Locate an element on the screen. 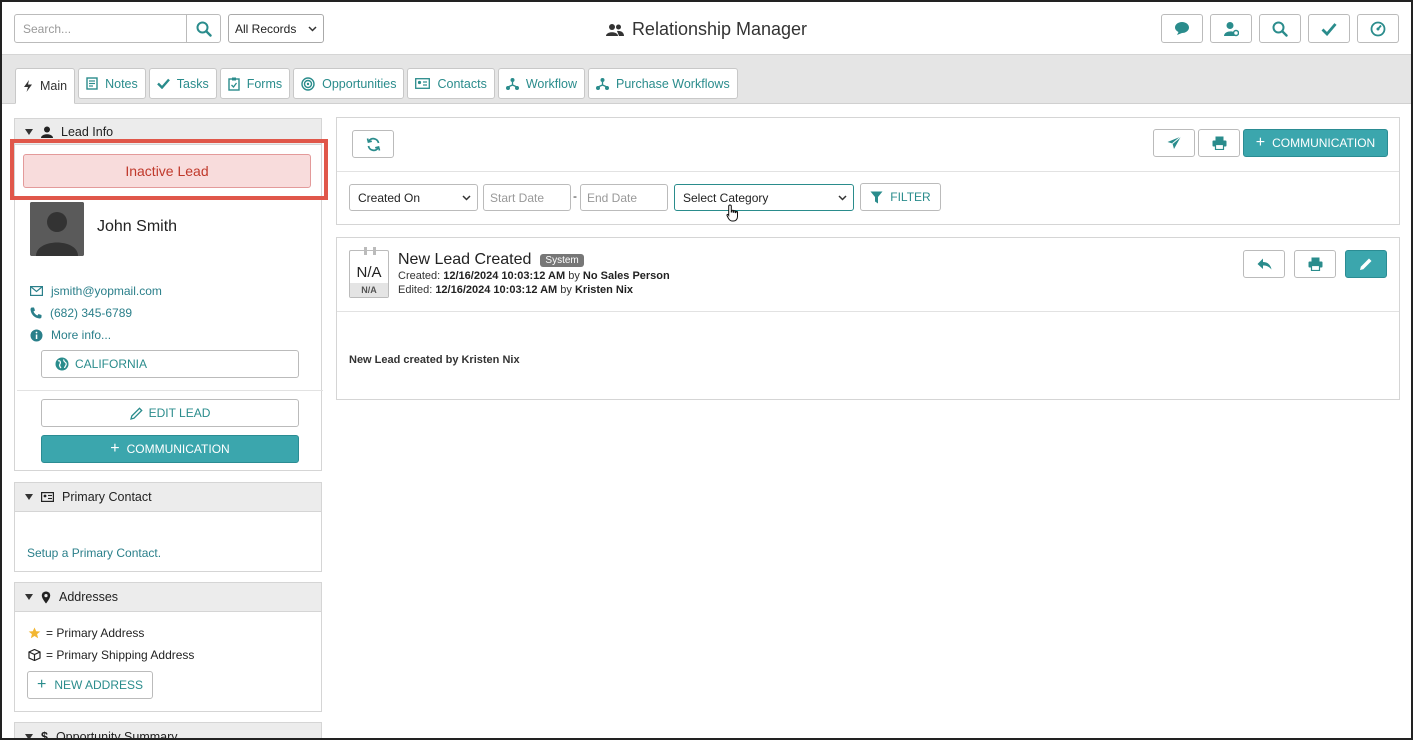  system-badge: System is located at coordinates (562, 260).